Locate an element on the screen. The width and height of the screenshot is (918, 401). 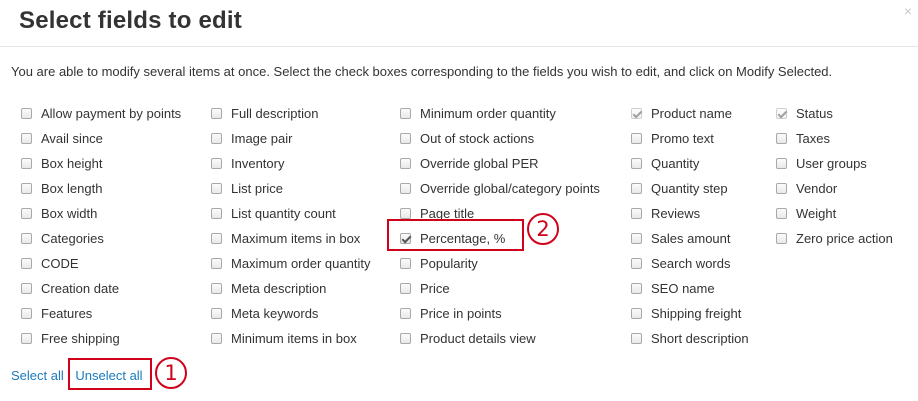
field-option-shipping-freight: Shipping freight is located at coordinates (690, 313).